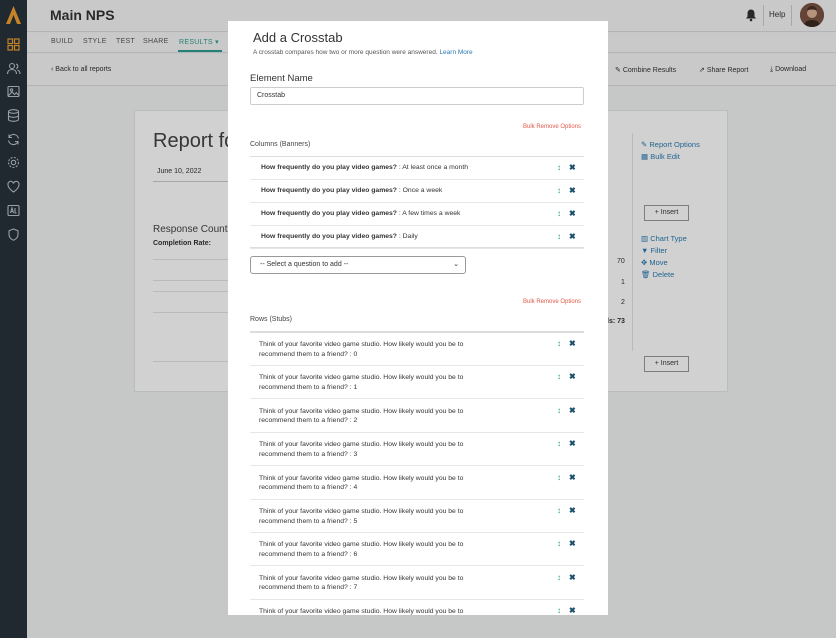 The image size is (836, 638). What do you see at coordinates (419, 190) in the screenshot?
I see `answer-text: : Once a week` at bounding box center [419, 190].